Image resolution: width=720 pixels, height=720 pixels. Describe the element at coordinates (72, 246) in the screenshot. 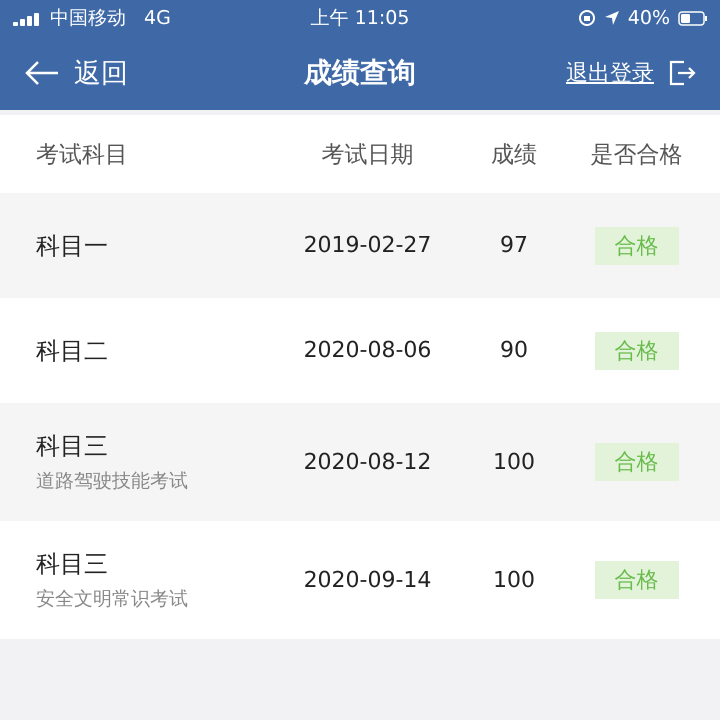

I see `subject-name: 科目一` at that location.